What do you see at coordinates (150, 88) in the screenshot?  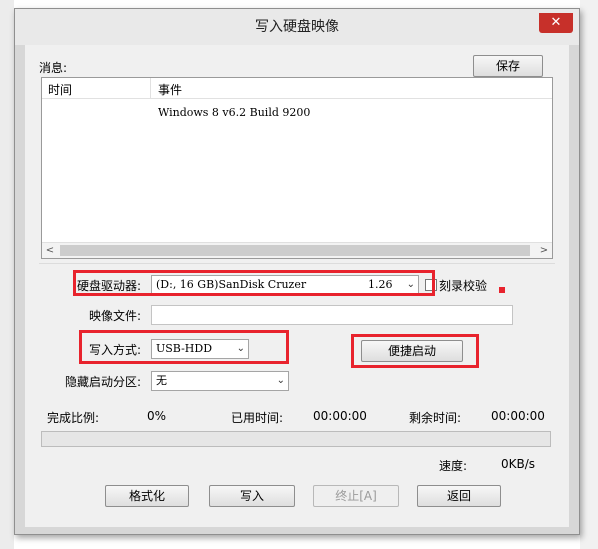 I see `column-divider` at bounding box center [150, 88].